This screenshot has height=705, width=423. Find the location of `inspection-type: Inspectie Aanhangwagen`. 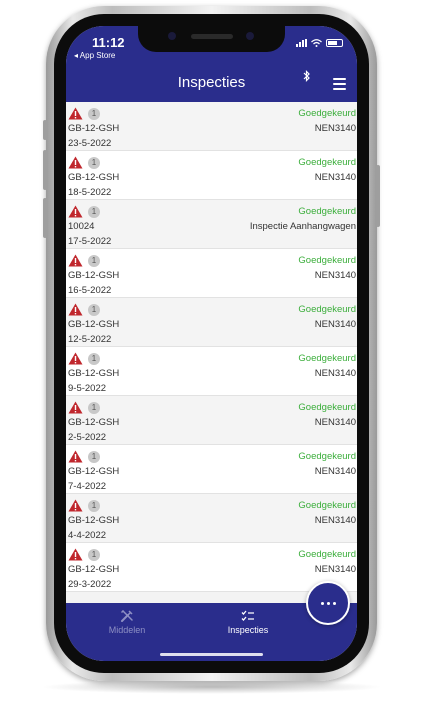

inspection-type: Inspectie Aanhangwagen is located at coordinates (302, 226).